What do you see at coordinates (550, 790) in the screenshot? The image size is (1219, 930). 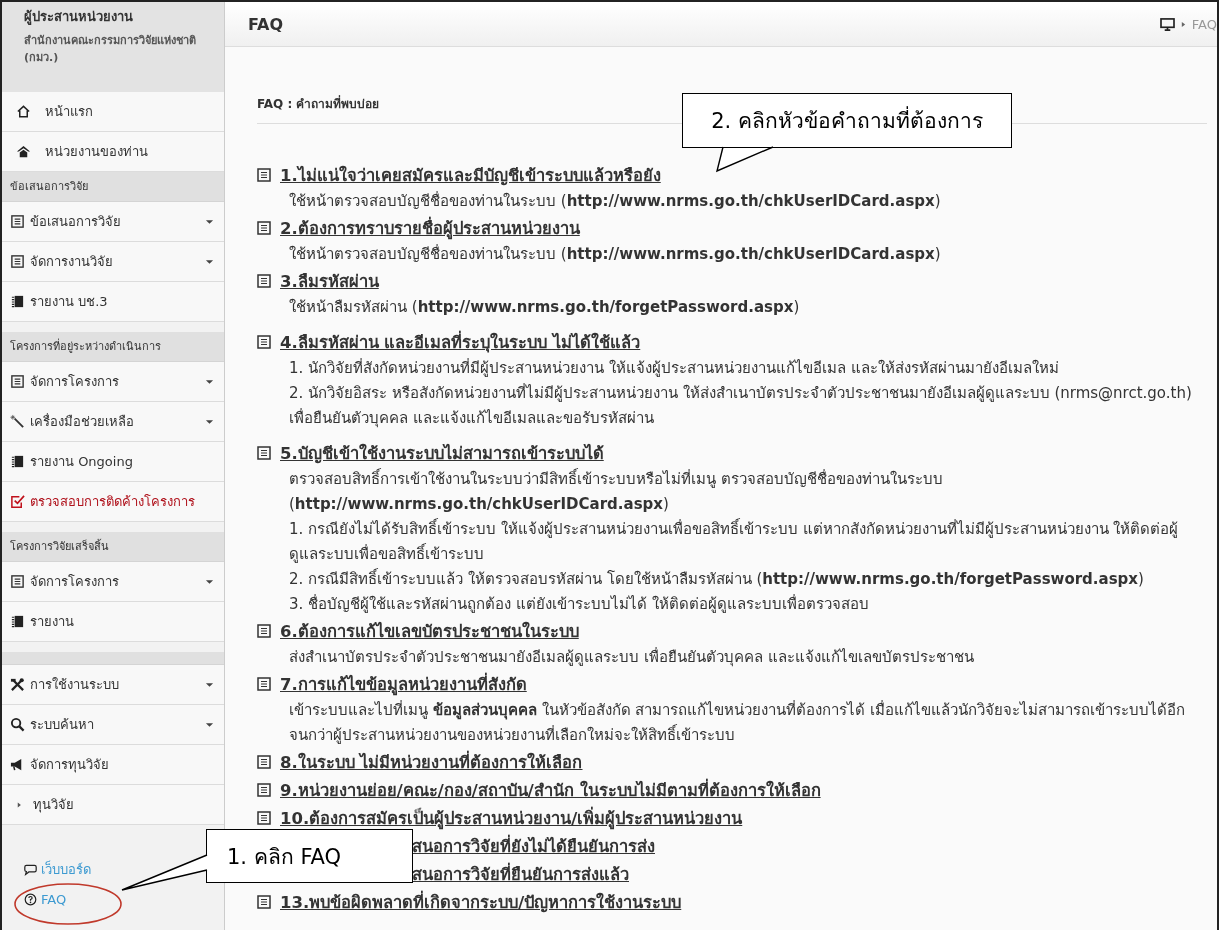 I see `question-link: 9.หน่วยงานย่อย/คณะ/กอง/สถาบัน/สำนัก ในระบบไม่มีตามที่ต้องการให้เลือก` at bounding box center [550, 790].